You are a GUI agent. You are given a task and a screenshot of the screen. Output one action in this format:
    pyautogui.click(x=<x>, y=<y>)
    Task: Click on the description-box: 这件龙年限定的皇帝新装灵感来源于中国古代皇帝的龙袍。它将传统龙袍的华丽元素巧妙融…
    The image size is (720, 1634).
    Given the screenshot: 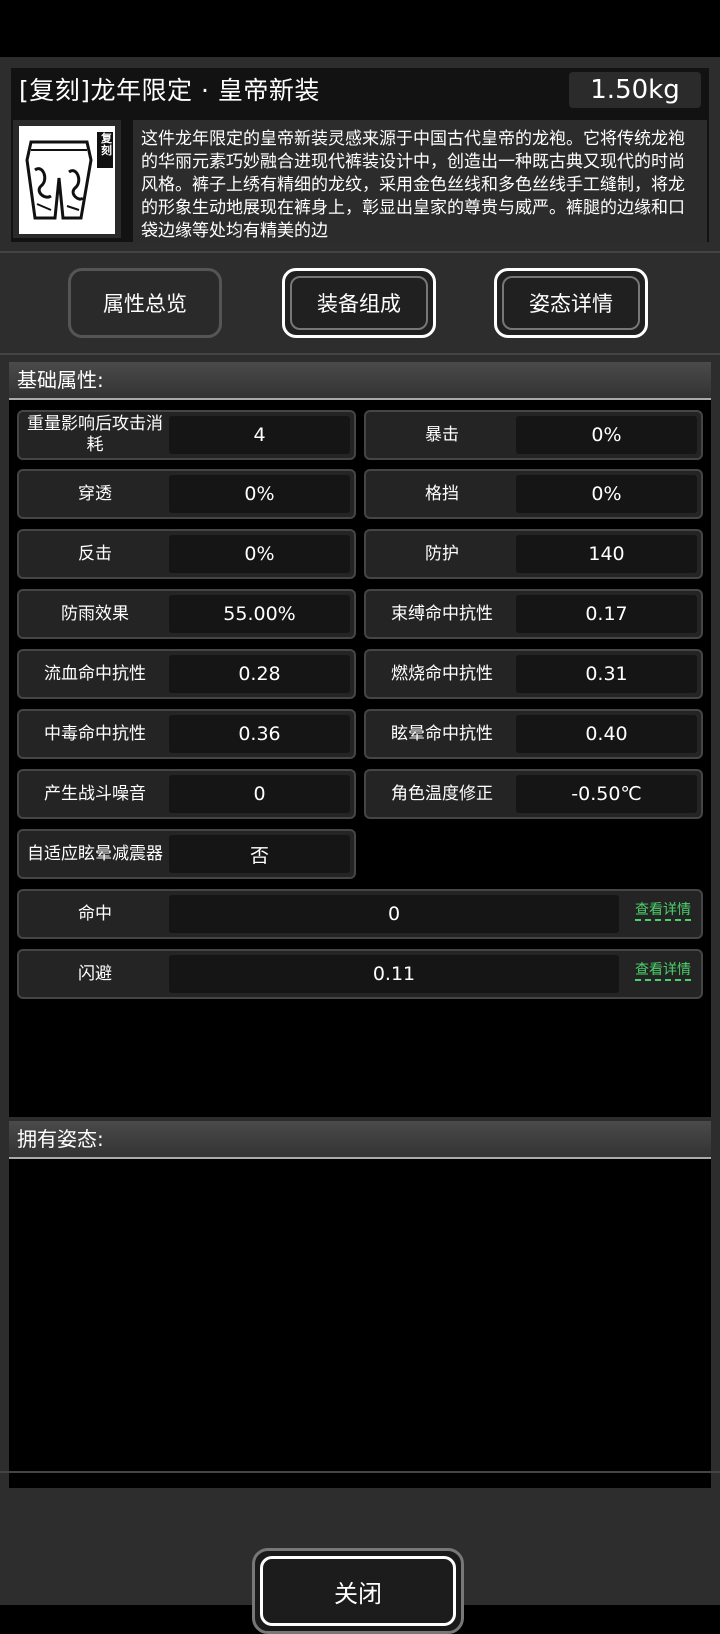 What is the action you would take?
    pyautogui.click(x=420, y=181)
    